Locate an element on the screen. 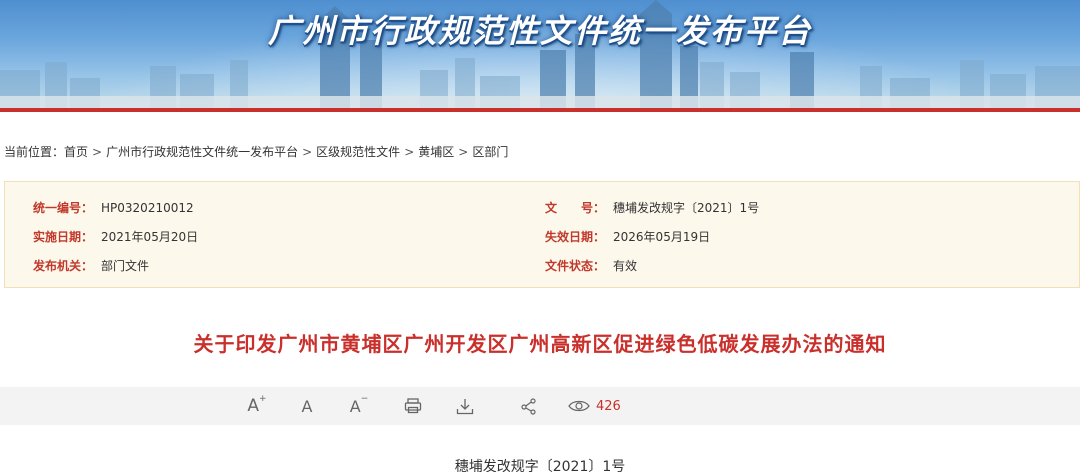 This screenshot has width=1080, height=472. font-increase-button: A + is located at coordinates (257, 406).